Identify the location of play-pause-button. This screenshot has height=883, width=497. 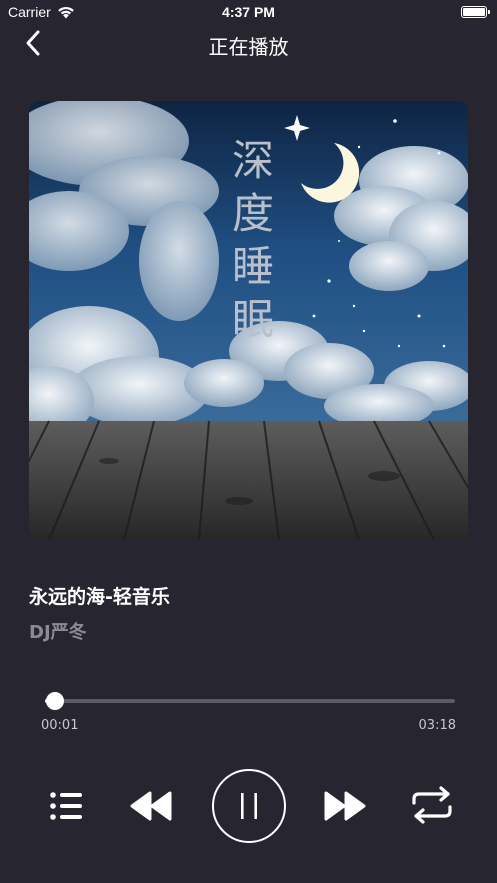
(249, 806).